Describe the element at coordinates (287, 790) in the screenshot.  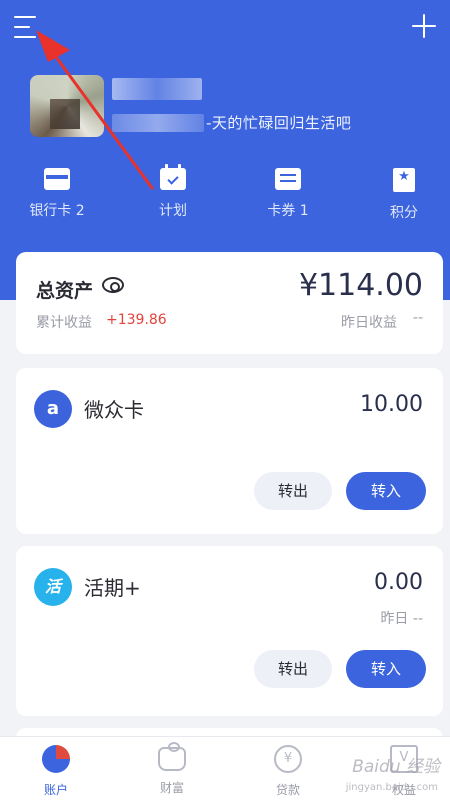
I see `tab-label: 贷款` at that location.